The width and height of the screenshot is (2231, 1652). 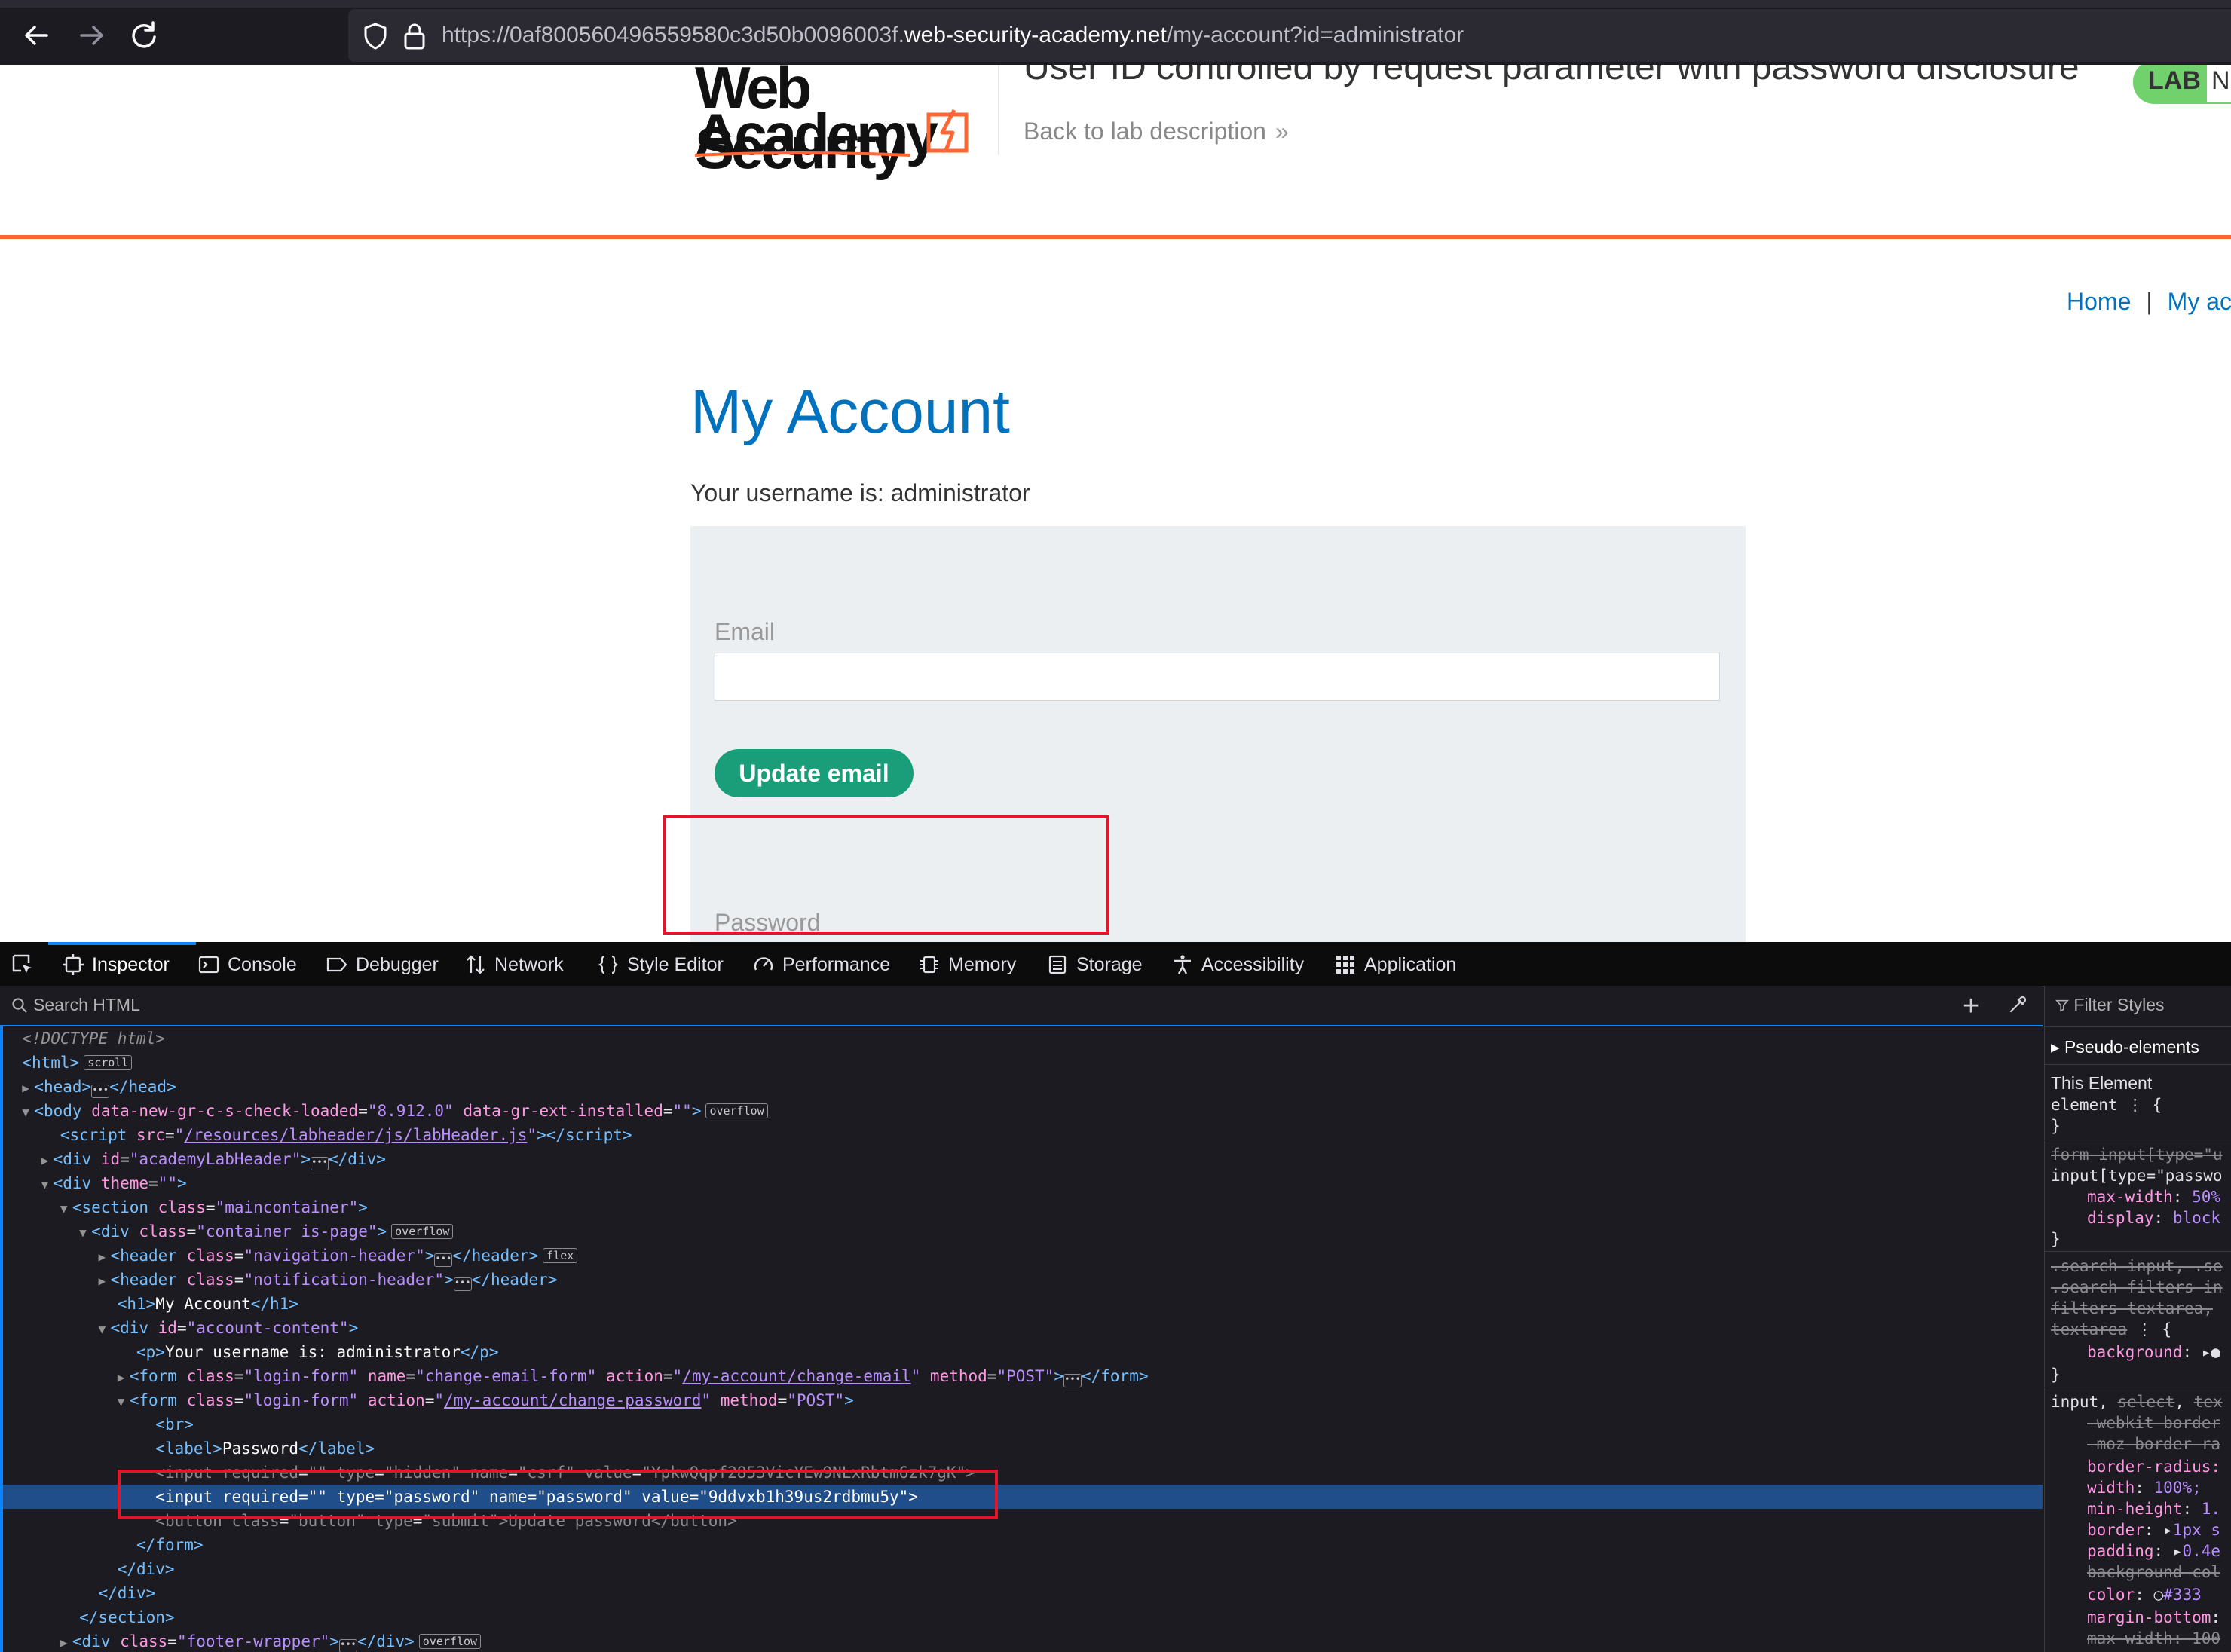 I want to click on page-title: My Account, so click(x=850, y=412).